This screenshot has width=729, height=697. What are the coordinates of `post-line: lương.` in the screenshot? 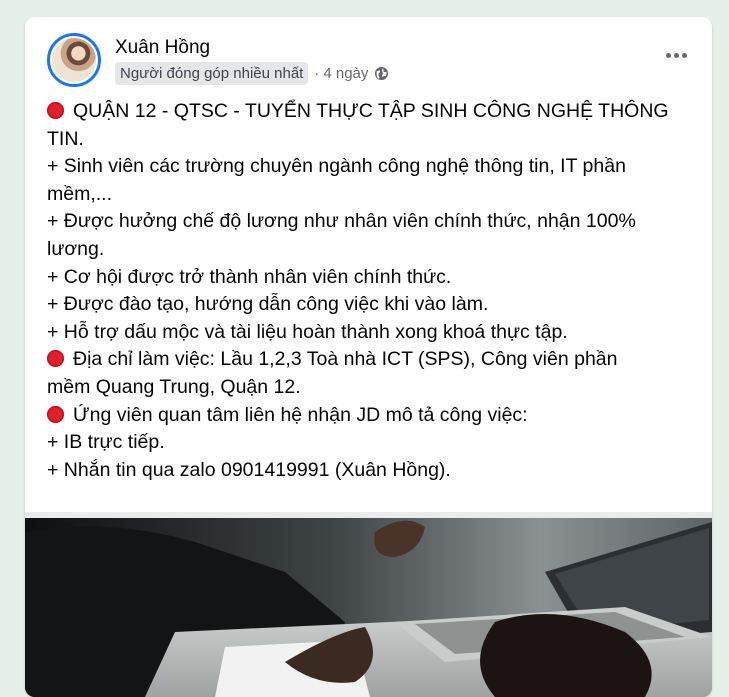 It's located at (367, 250).